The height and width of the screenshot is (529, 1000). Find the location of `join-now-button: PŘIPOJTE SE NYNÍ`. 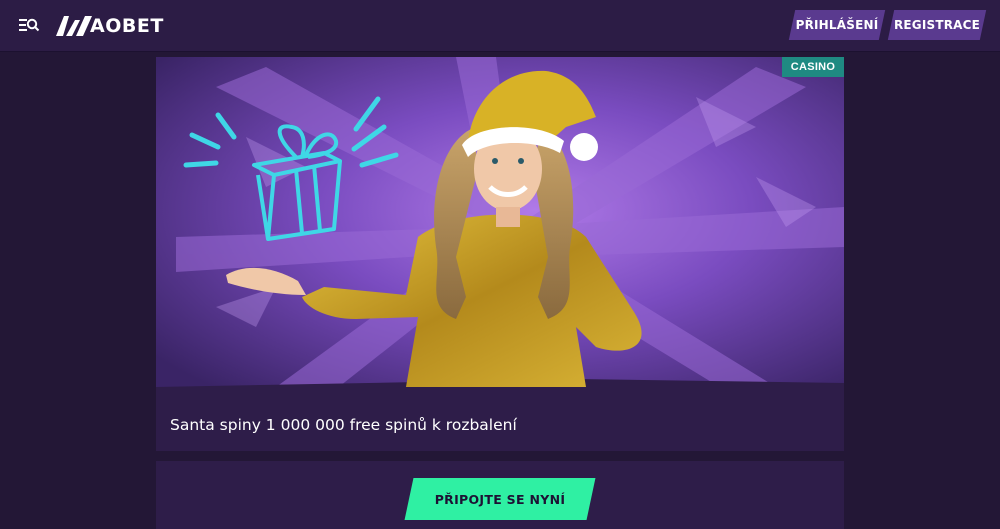

join-now-button: PŘIPOJTE SE NYNÍ is located at coordinates (500, 499).